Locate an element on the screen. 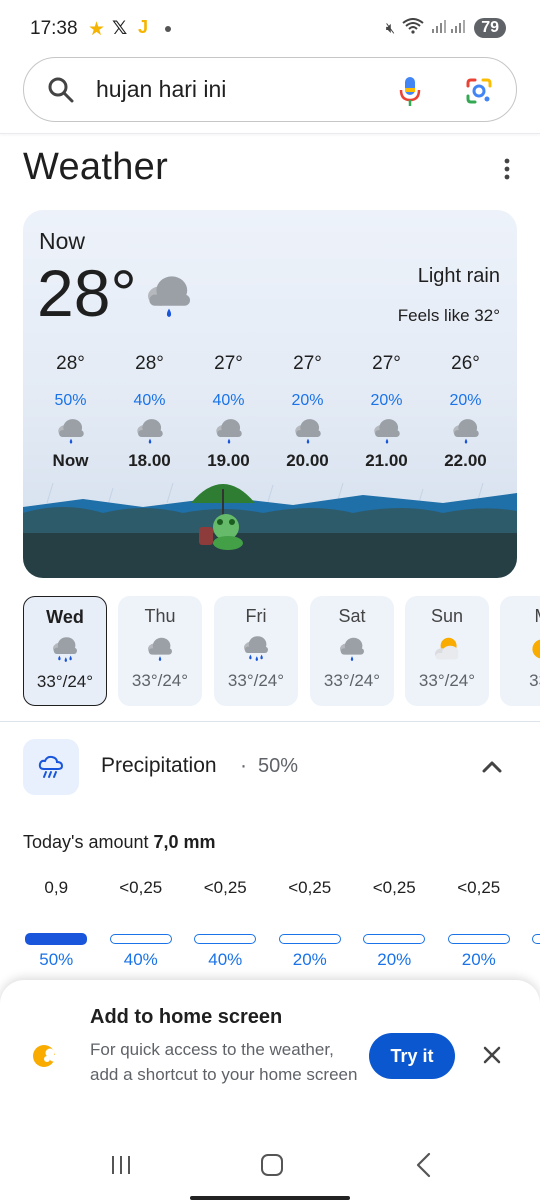 The height and width of the screenshot is (1200, 540). hourly-item: 27° 20% 21.00 is located at coordinates (386, 410).